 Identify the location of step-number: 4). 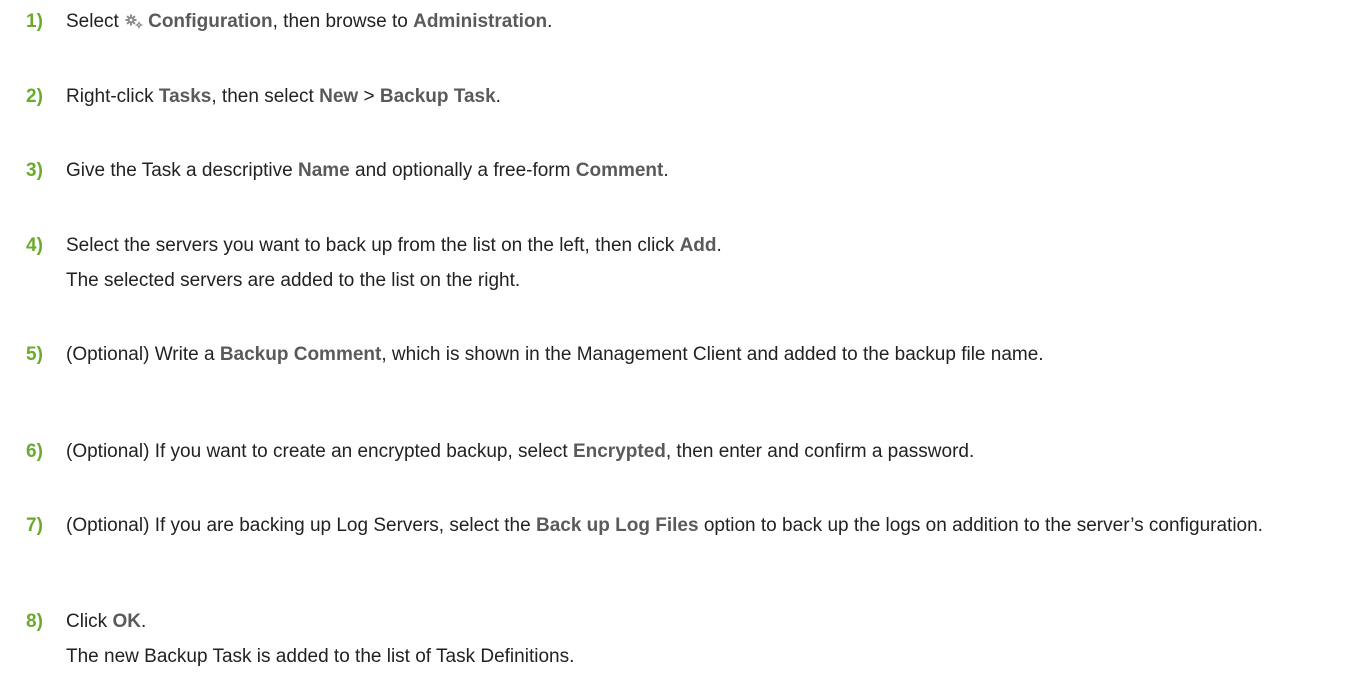
(34, 245).